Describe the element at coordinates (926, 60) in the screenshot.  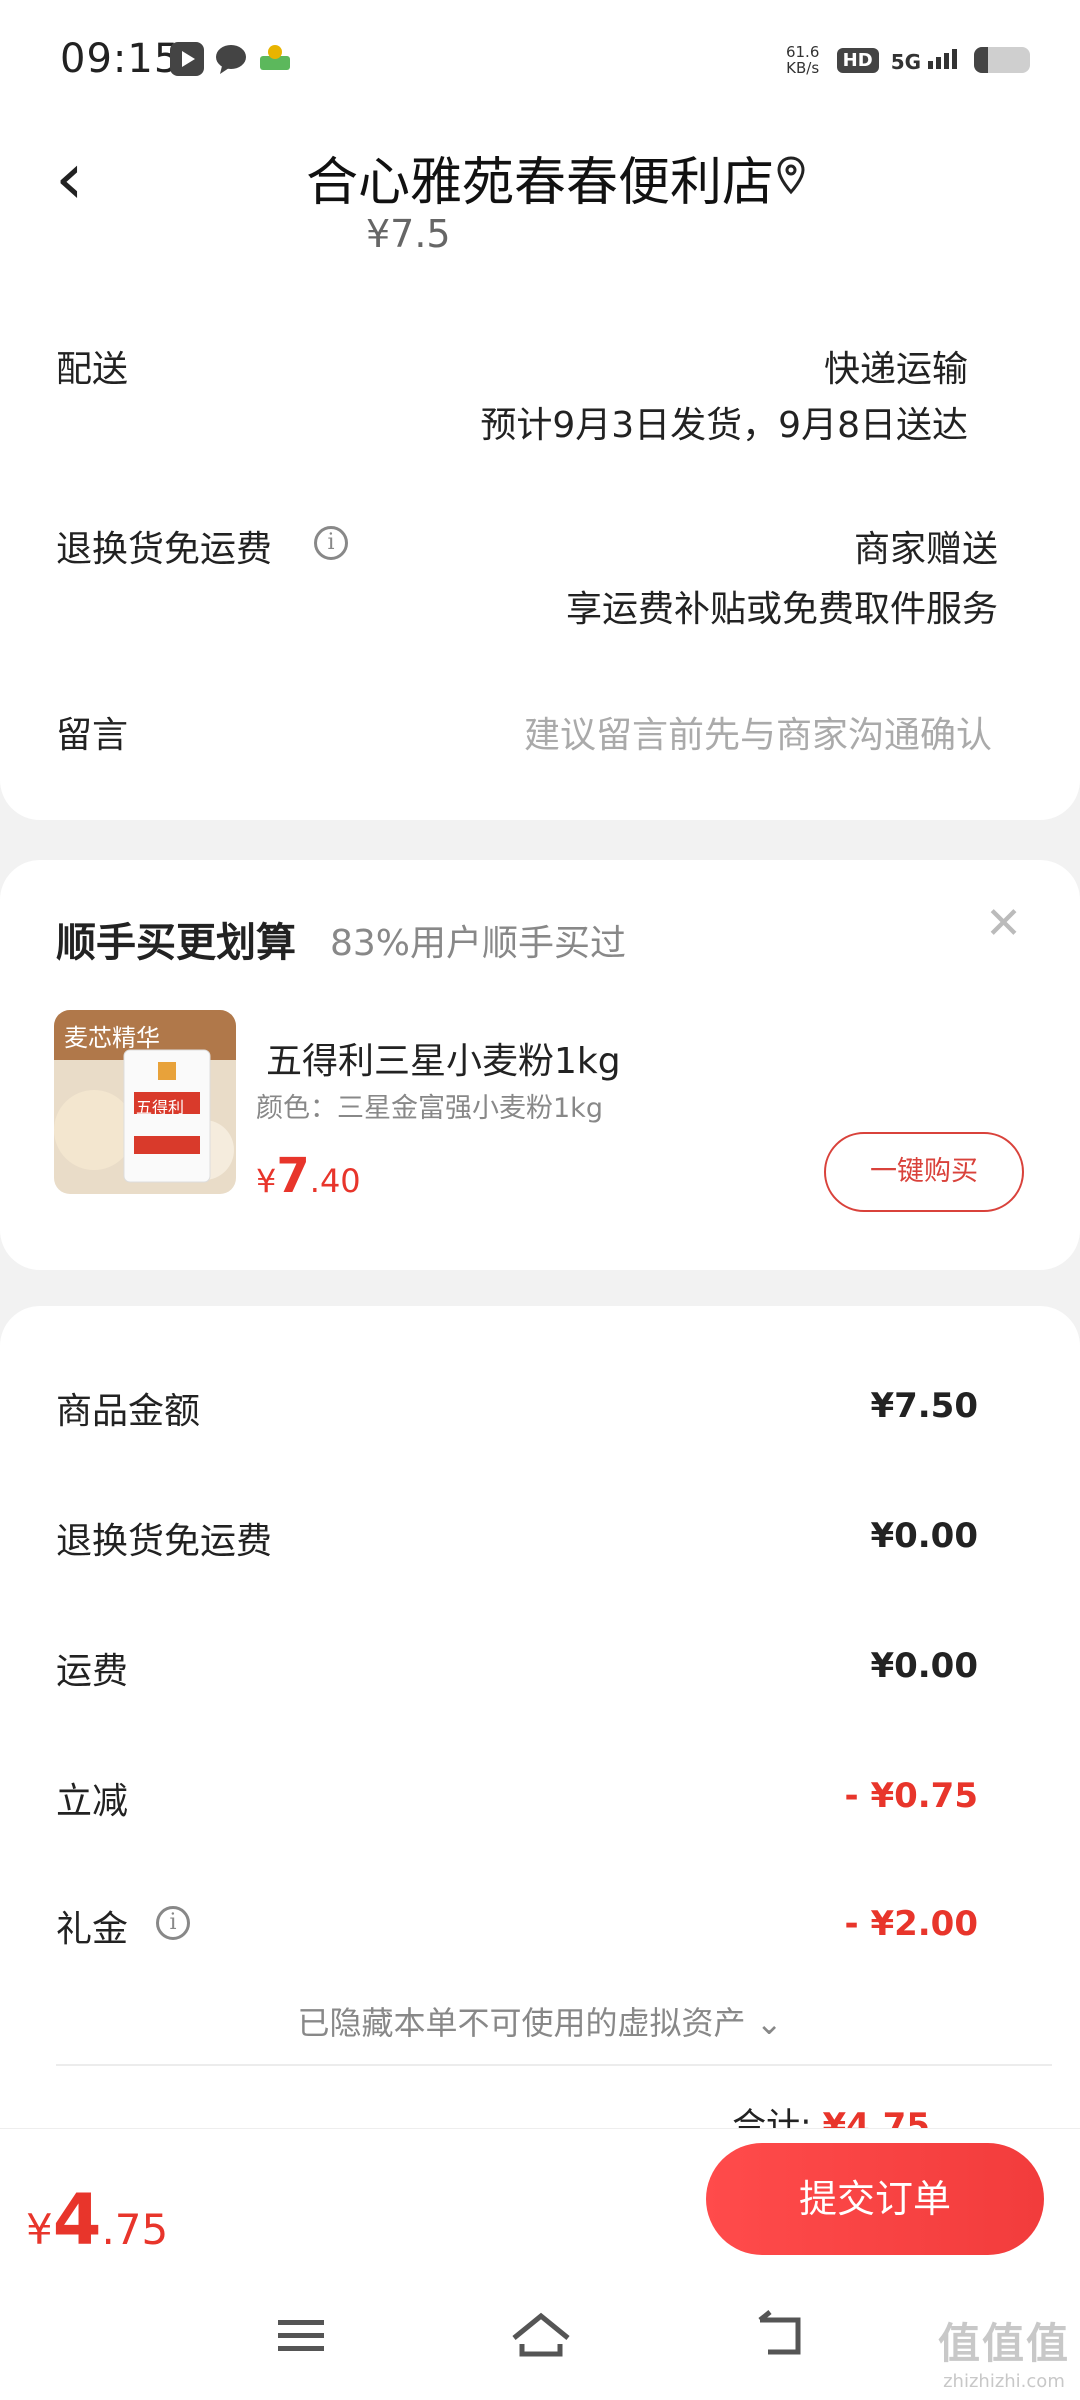
I see `signal-5g-icon: 5G` at that location.